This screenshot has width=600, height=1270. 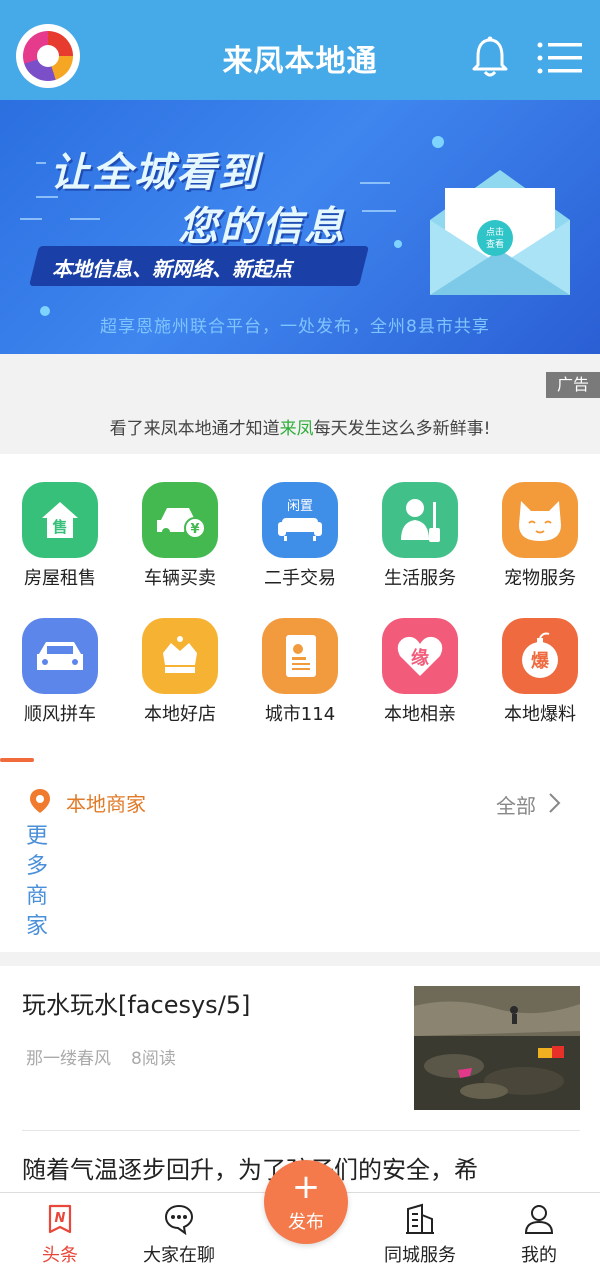 I want to click on tab-chat: 大家在聊, so click(x=179, y=1231).